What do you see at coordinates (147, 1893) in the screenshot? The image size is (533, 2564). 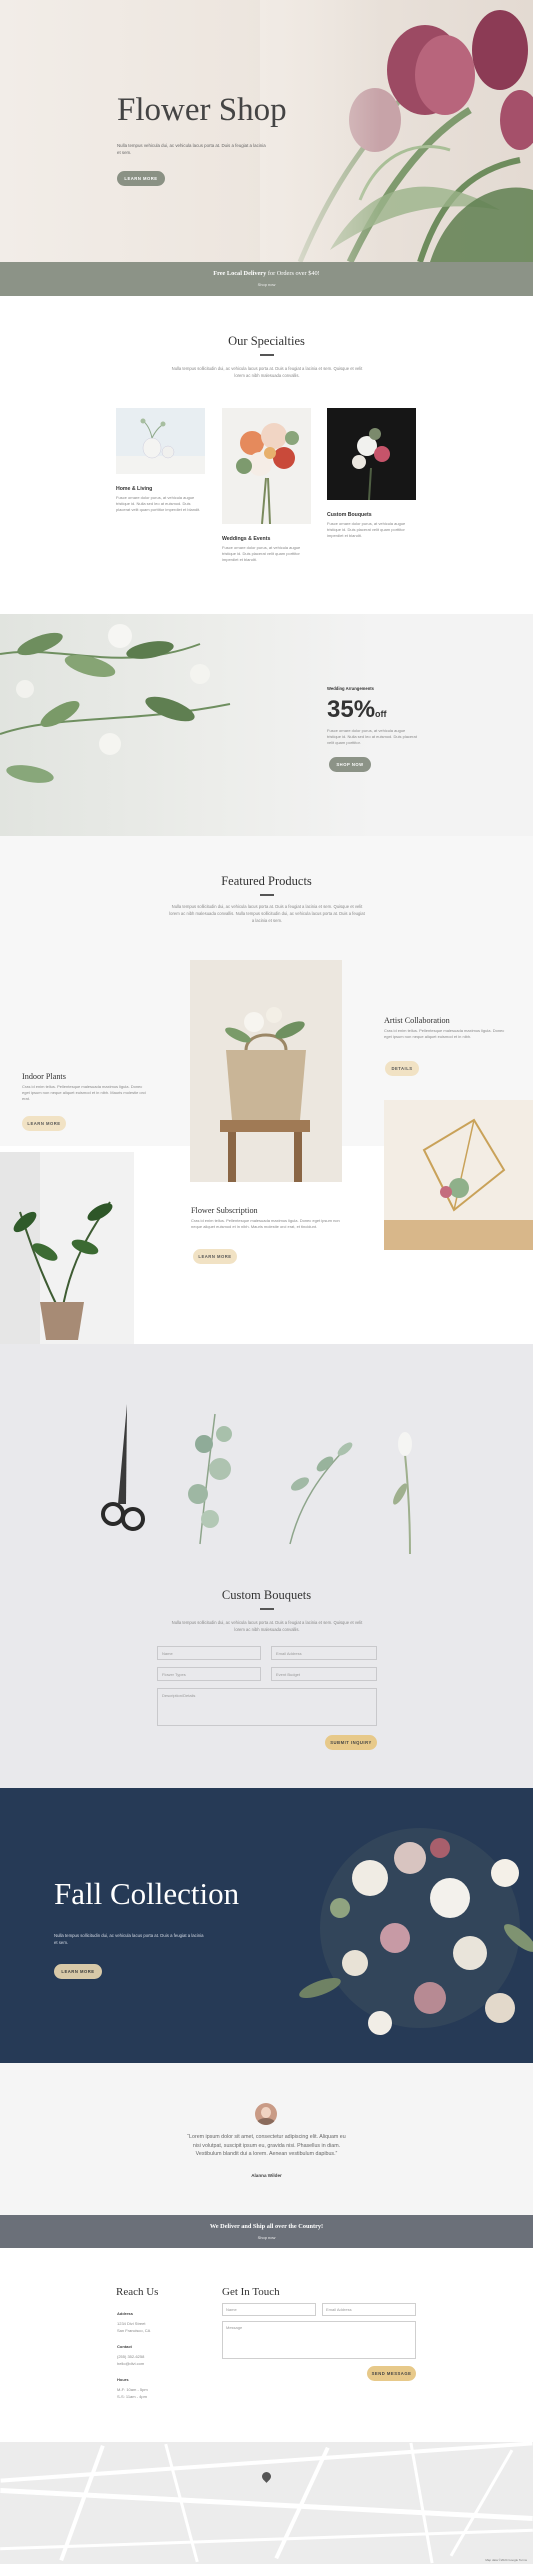 I see `fall-collection-title: Fall Collection` at bounding box center [147, 1893].